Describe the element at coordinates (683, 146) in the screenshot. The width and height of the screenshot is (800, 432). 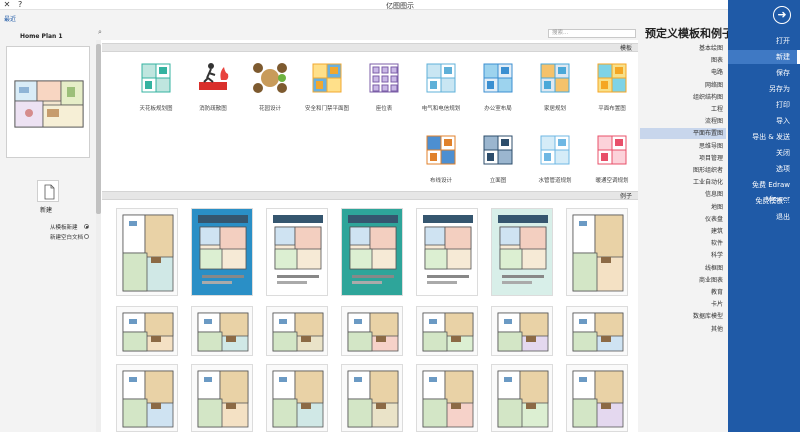
I see `category-item-8: 思维导图` at that location.